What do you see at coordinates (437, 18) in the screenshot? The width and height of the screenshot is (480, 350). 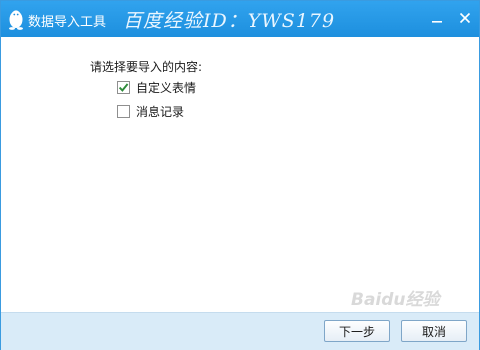 I see `minimize-icon` at bounding box center [437, 18].